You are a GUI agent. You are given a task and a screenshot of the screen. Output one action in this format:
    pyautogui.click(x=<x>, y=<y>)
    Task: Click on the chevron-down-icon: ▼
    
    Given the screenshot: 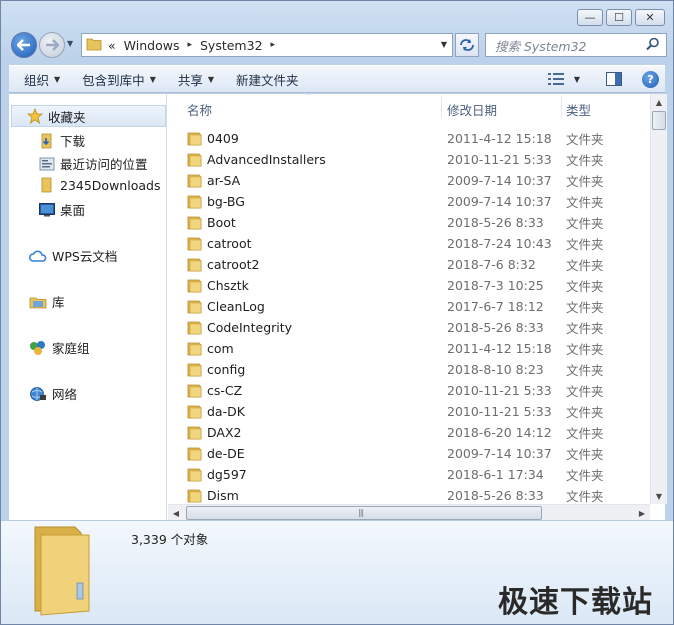 What is the action you would take?
    pyautogui.click(x=57, y=79)
    